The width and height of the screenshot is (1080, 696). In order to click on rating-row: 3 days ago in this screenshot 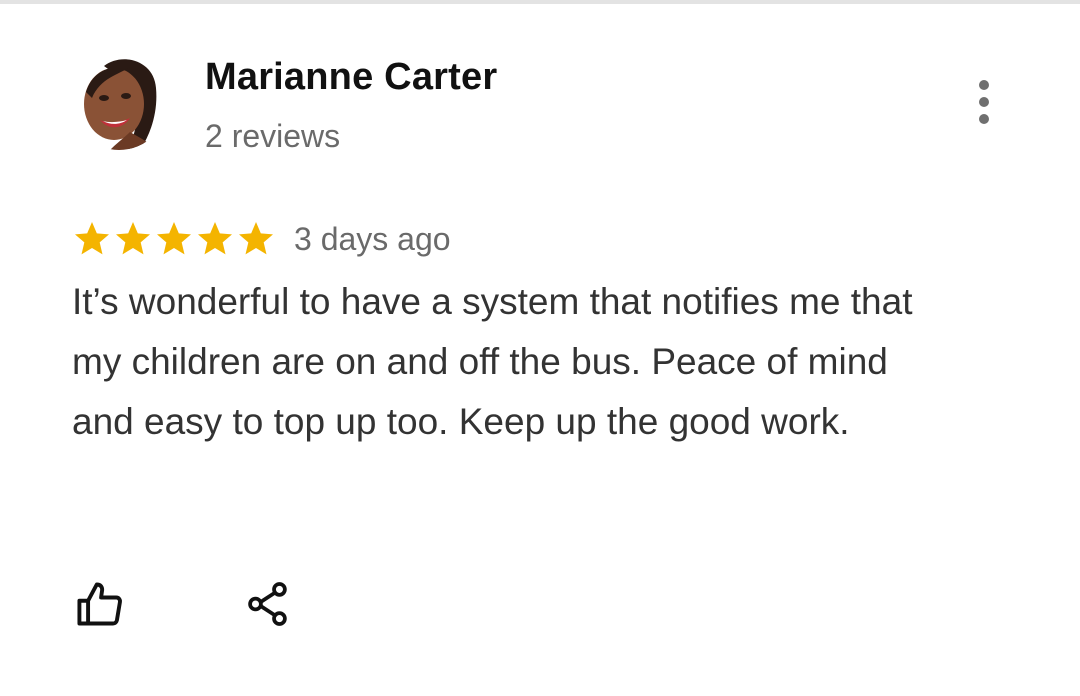, I will do `click(261, 239)`.